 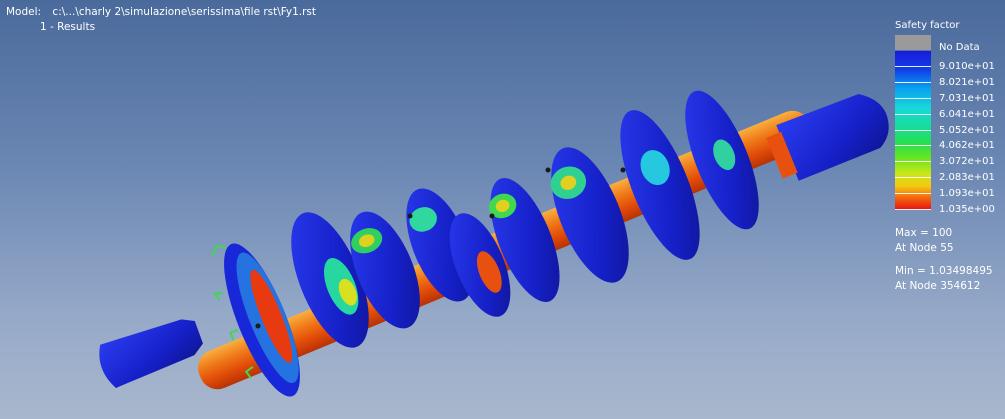 I want to click on model-label: Model:, so click(x=24, y=12).